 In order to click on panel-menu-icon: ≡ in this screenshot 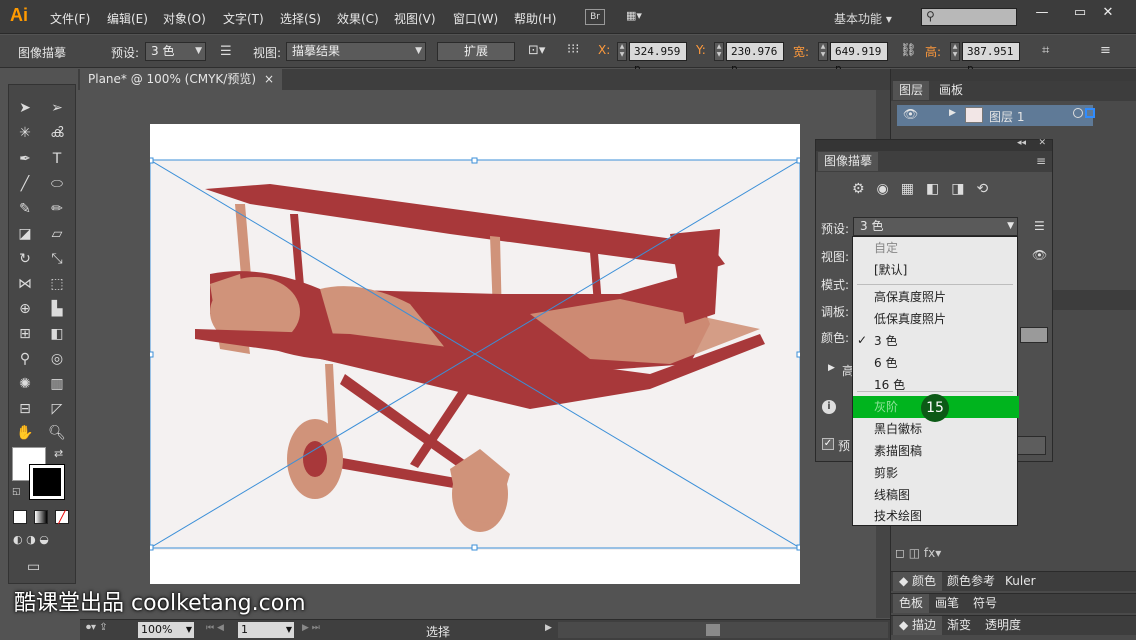, I will do `click(1041, 161)`.